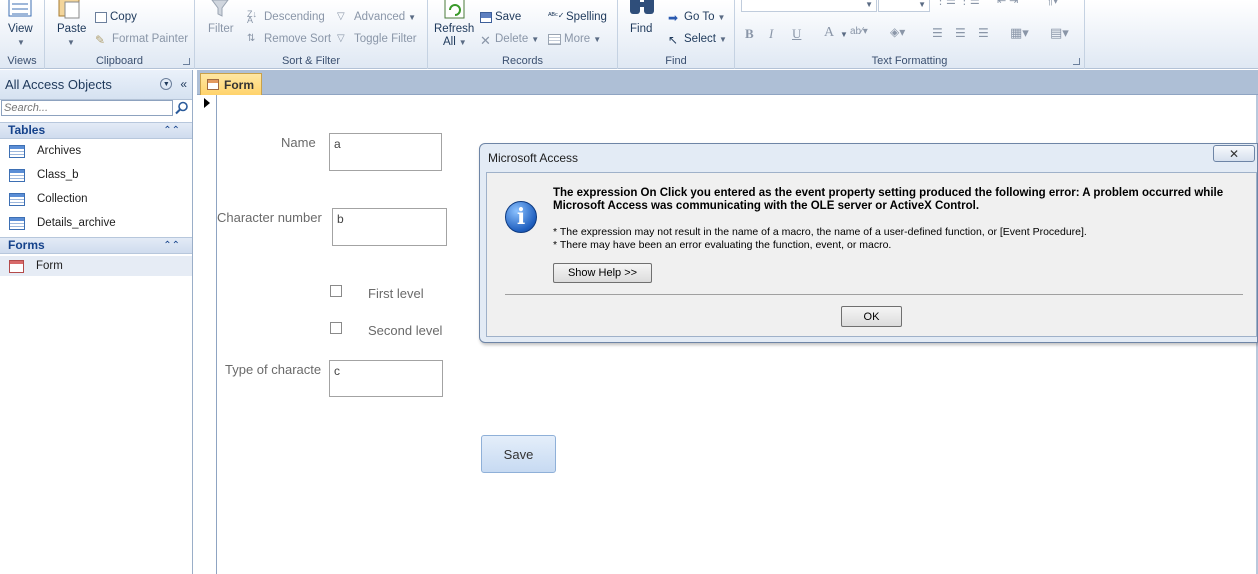 The width and height of the screenshot is (1258, 574). Describe the element at coordinates (1008, 3) in the screenshot. I see `indent-icon: ⇤ ⇥` at that location.